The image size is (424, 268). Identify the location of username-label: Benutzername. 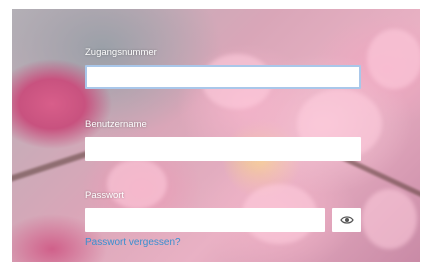
(116, 124).